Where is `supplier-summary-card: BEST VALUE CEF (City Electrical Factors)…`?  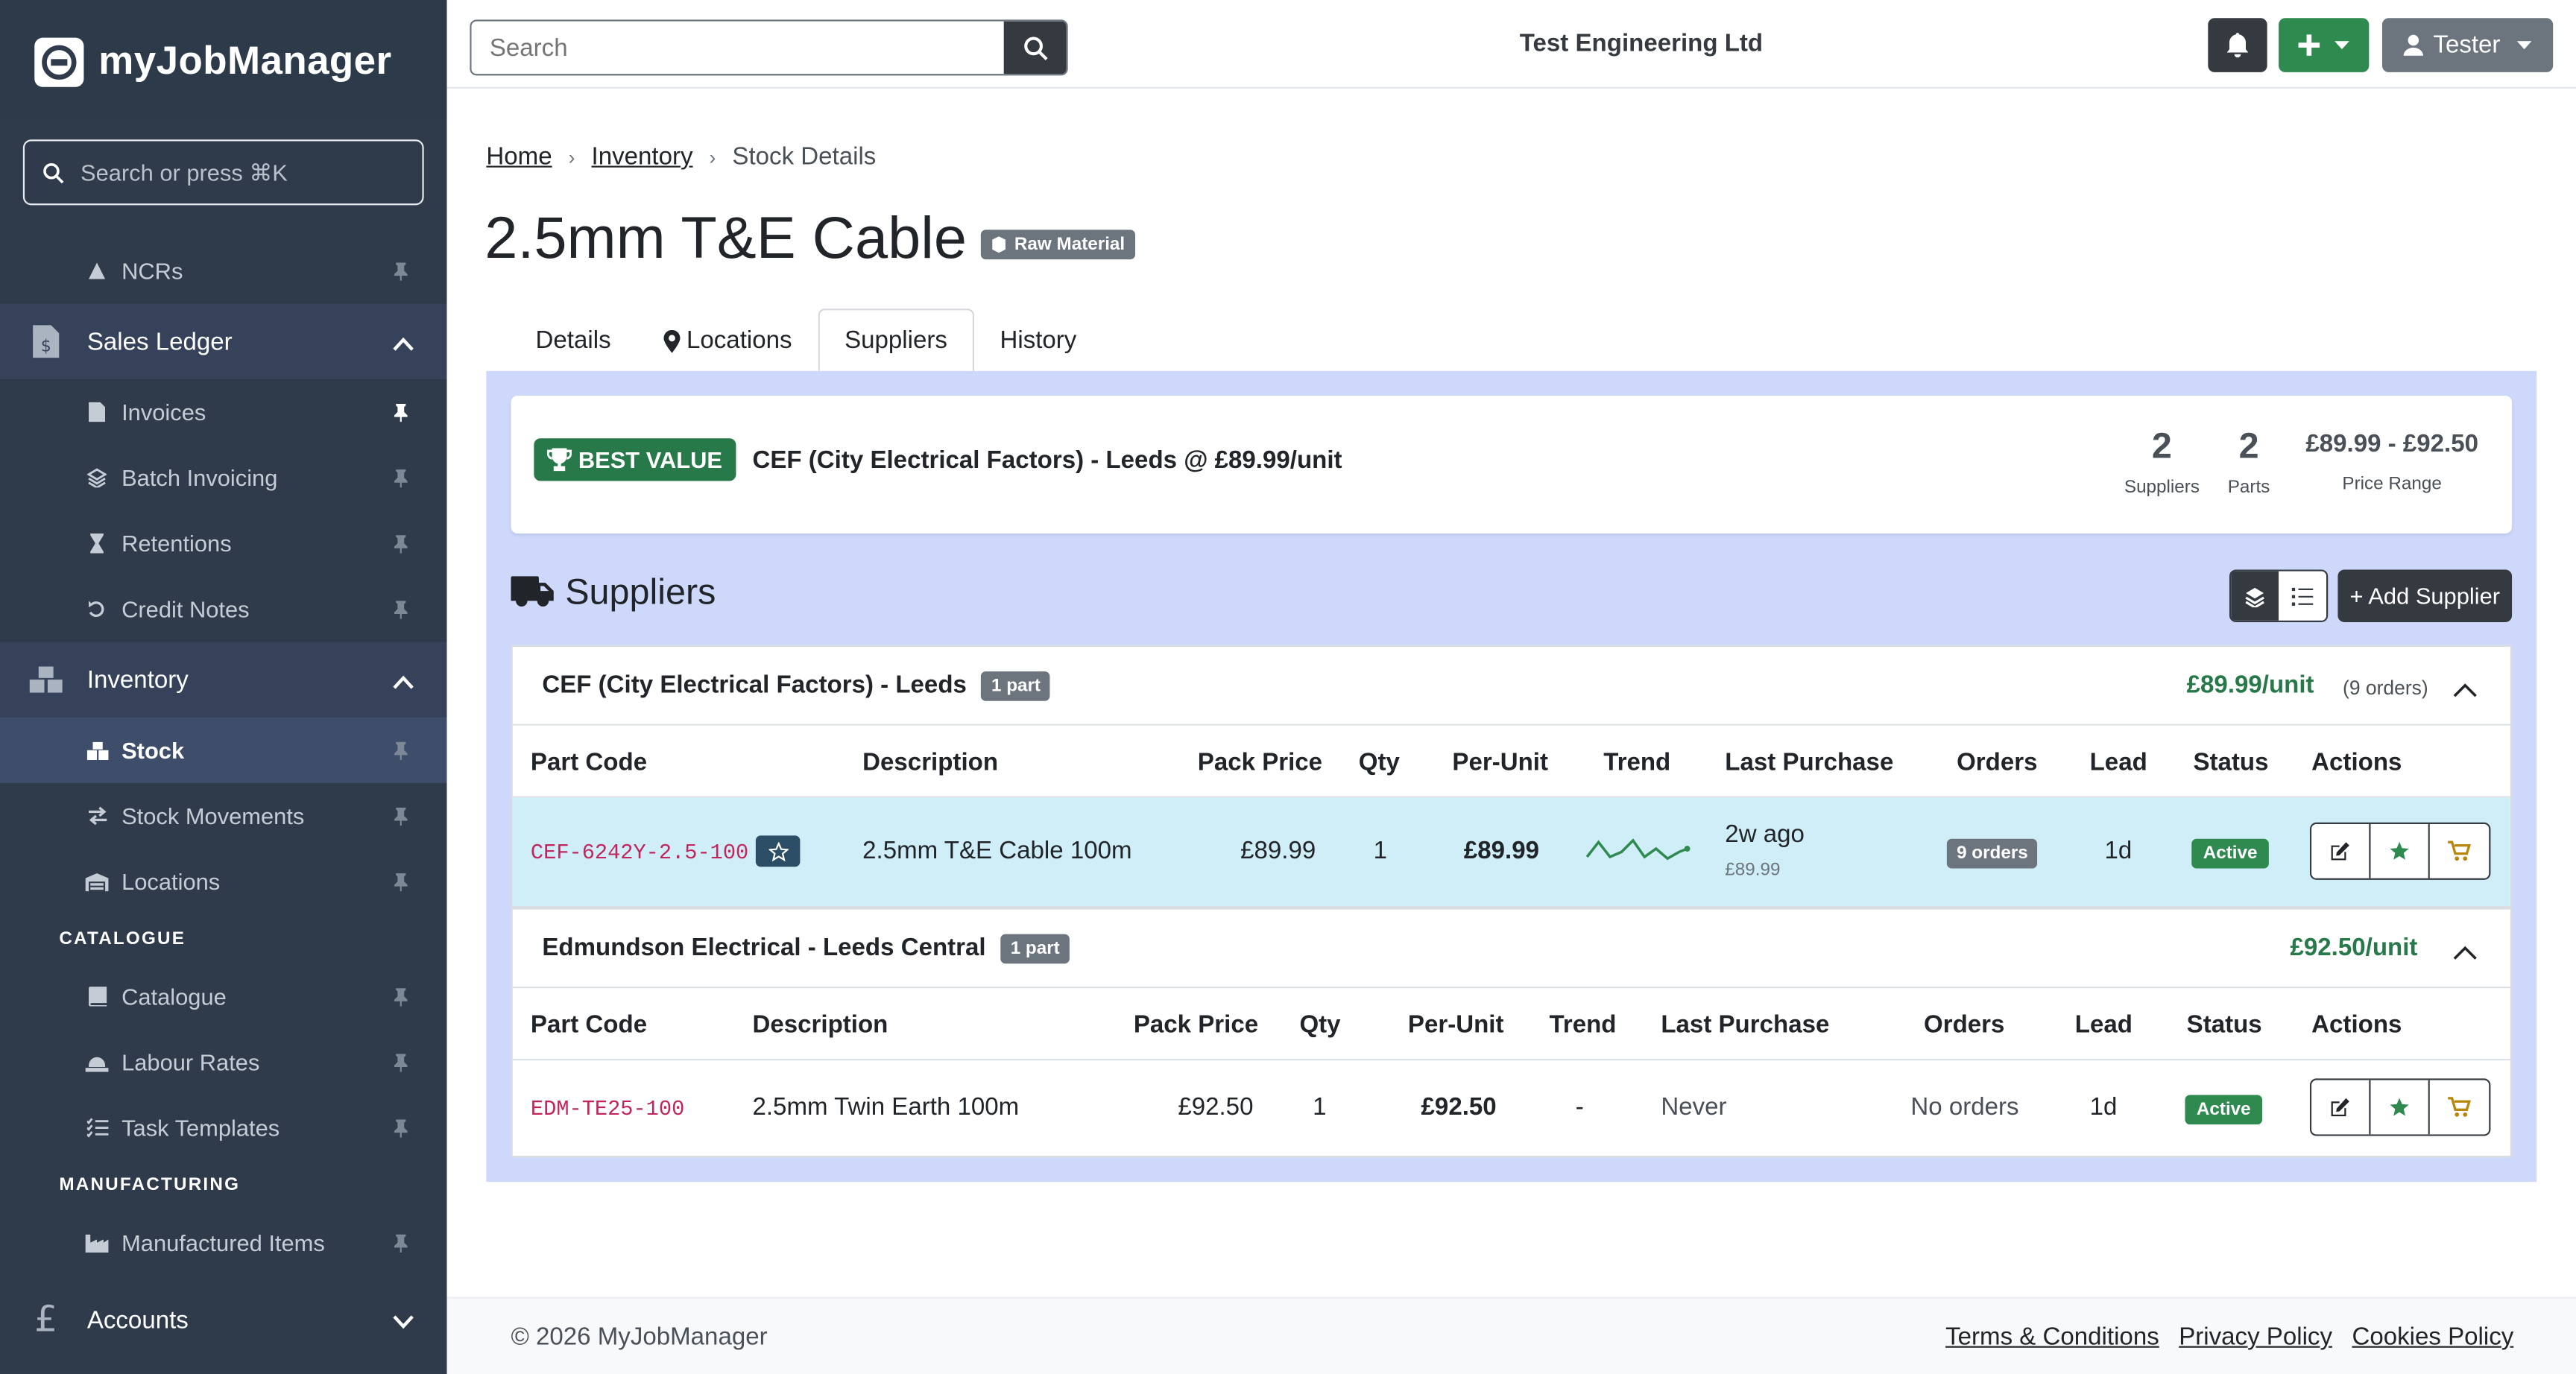
supplier-summary-card: BEST VALUE CEF (City Electrical Factors)… is located at coordinates (1512, 464).